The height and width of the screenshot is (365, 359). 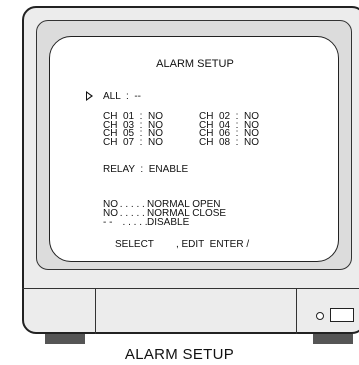 What do you see at coordinates (333, 339) in the screenshot?
I see `monitor-foot-right` at bounding box center [333, 339].